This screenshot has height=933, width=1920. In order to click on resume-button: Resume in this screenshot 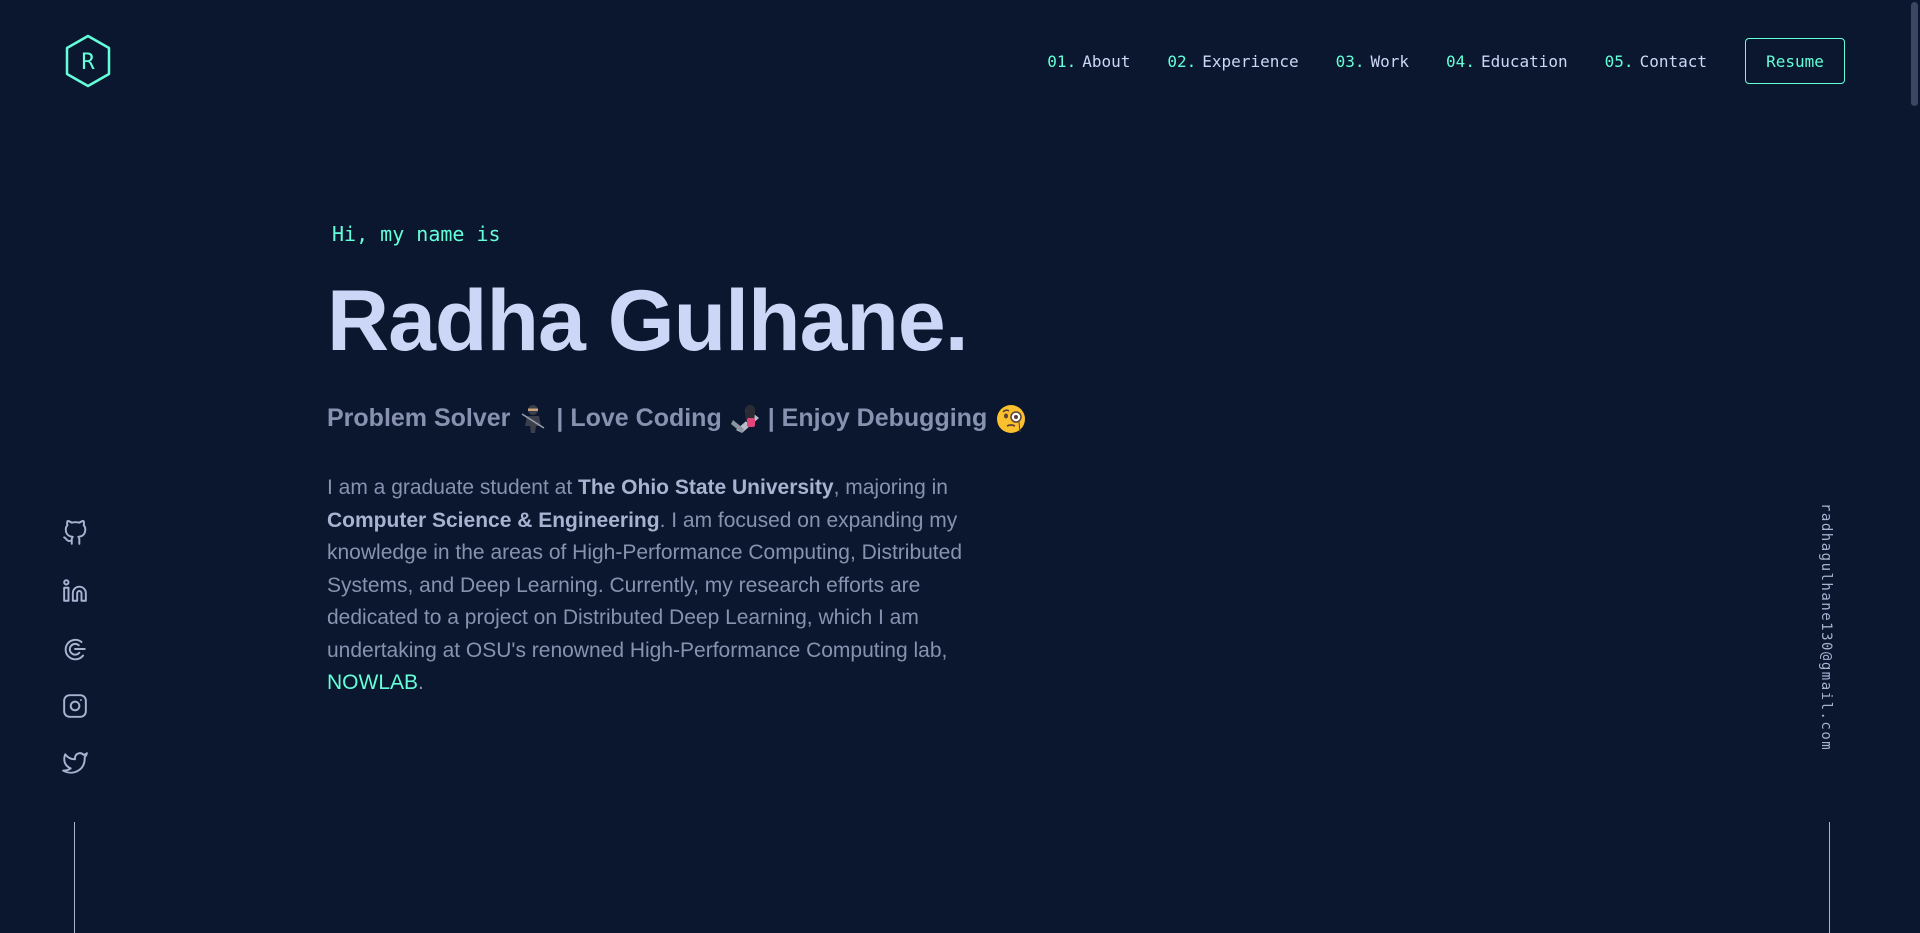, I will do `click(1795, 61)`.